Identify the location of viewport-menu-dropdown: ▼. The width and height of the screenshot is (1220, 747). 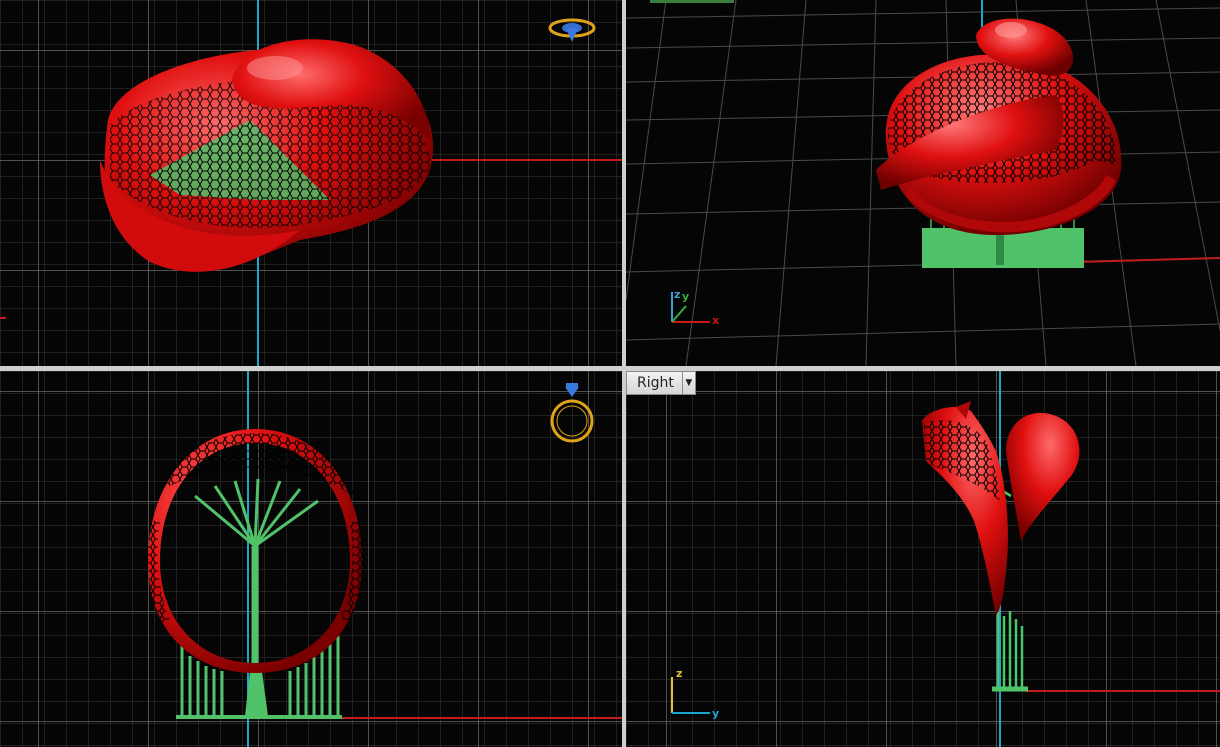
(688, 383).